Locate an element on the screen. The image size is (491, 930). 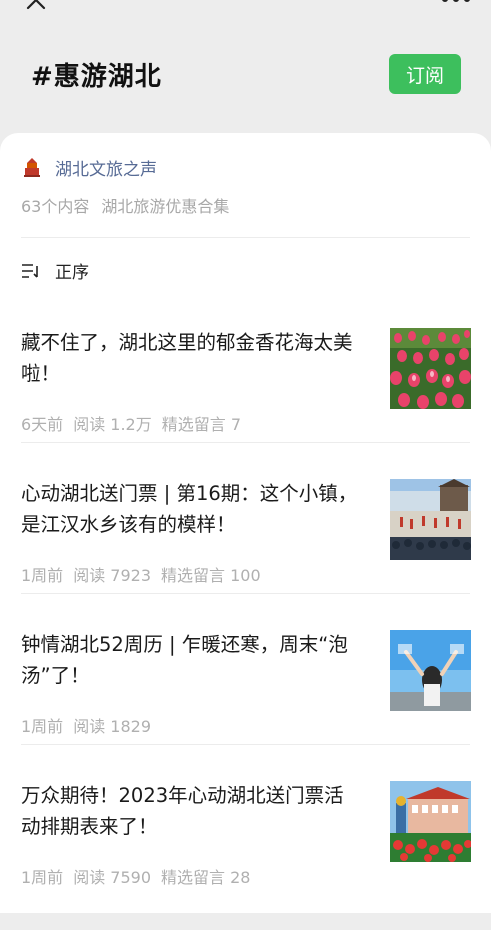
account-logo is located at coordinates (32, 167).